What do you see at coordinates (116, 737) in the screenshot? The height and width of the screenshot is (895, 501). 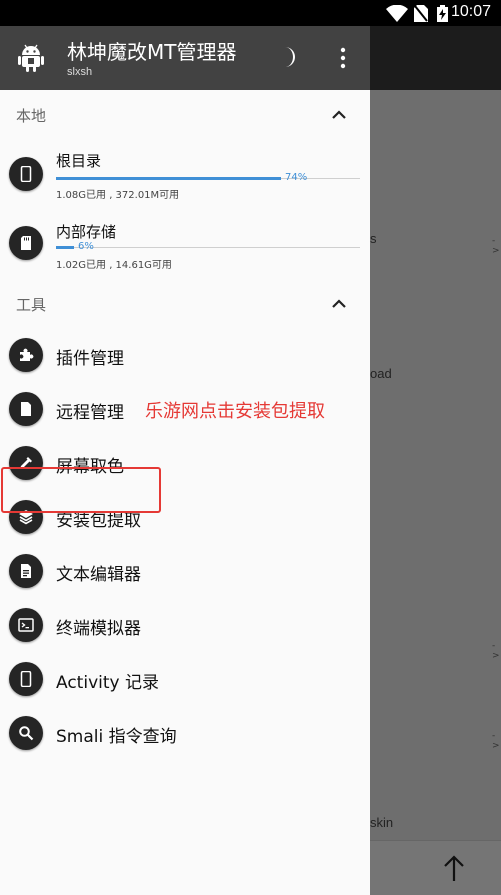 I see `tool-label: Smali 指令查询` at bounding box center [116, 737].